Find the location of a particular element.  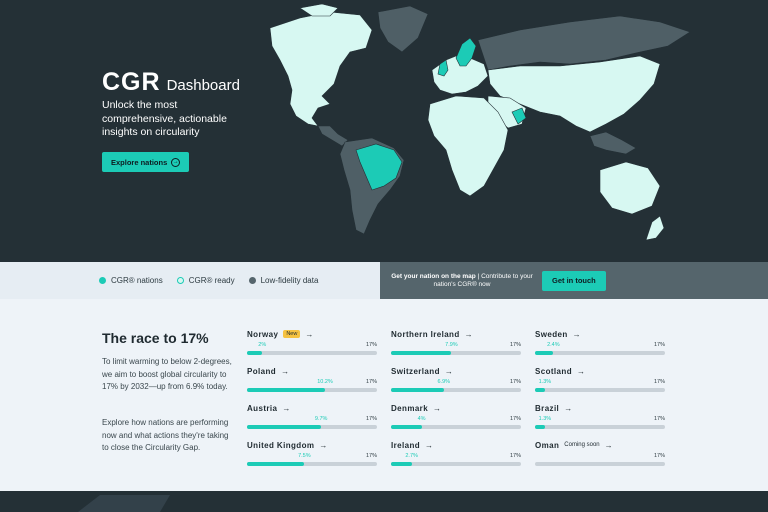

nation-item: Denmark → 4% 17% is located at coordinates (456, 418).